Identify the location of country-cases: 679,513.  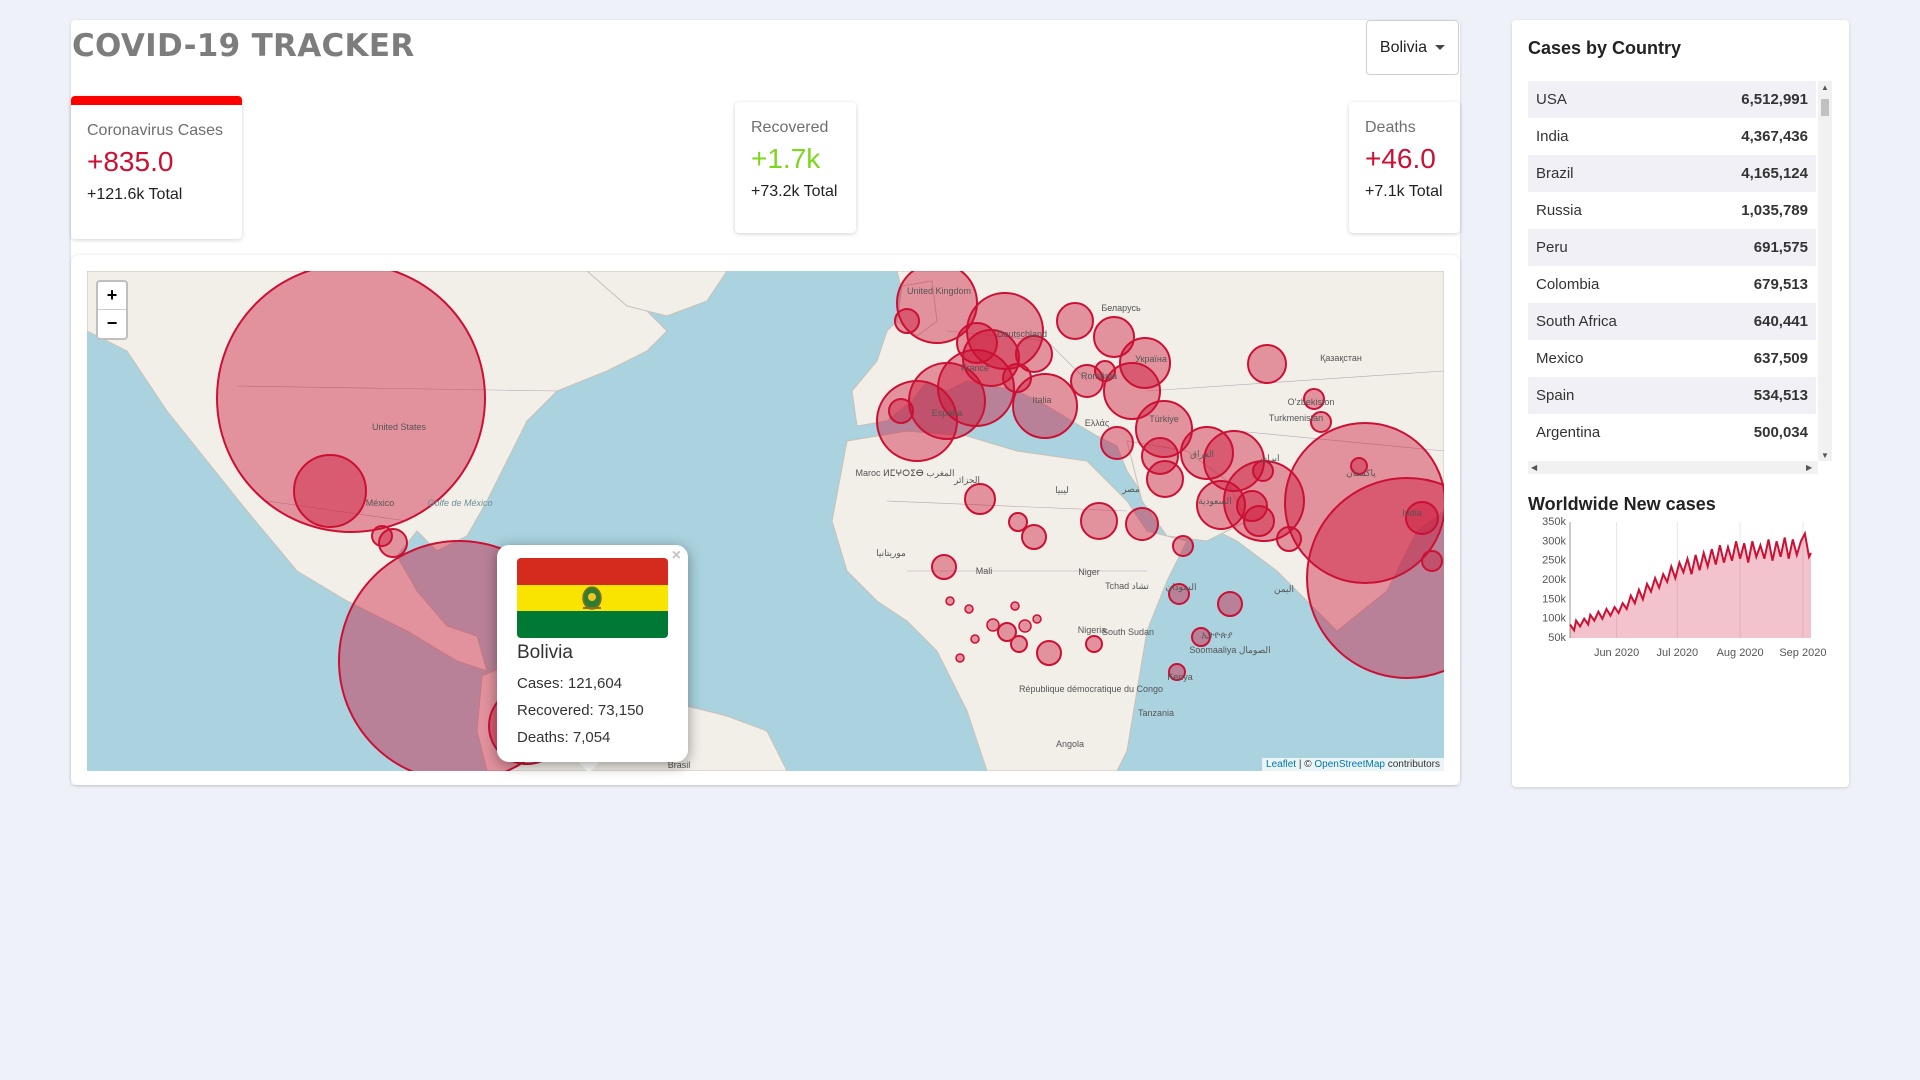
(1780, 284).